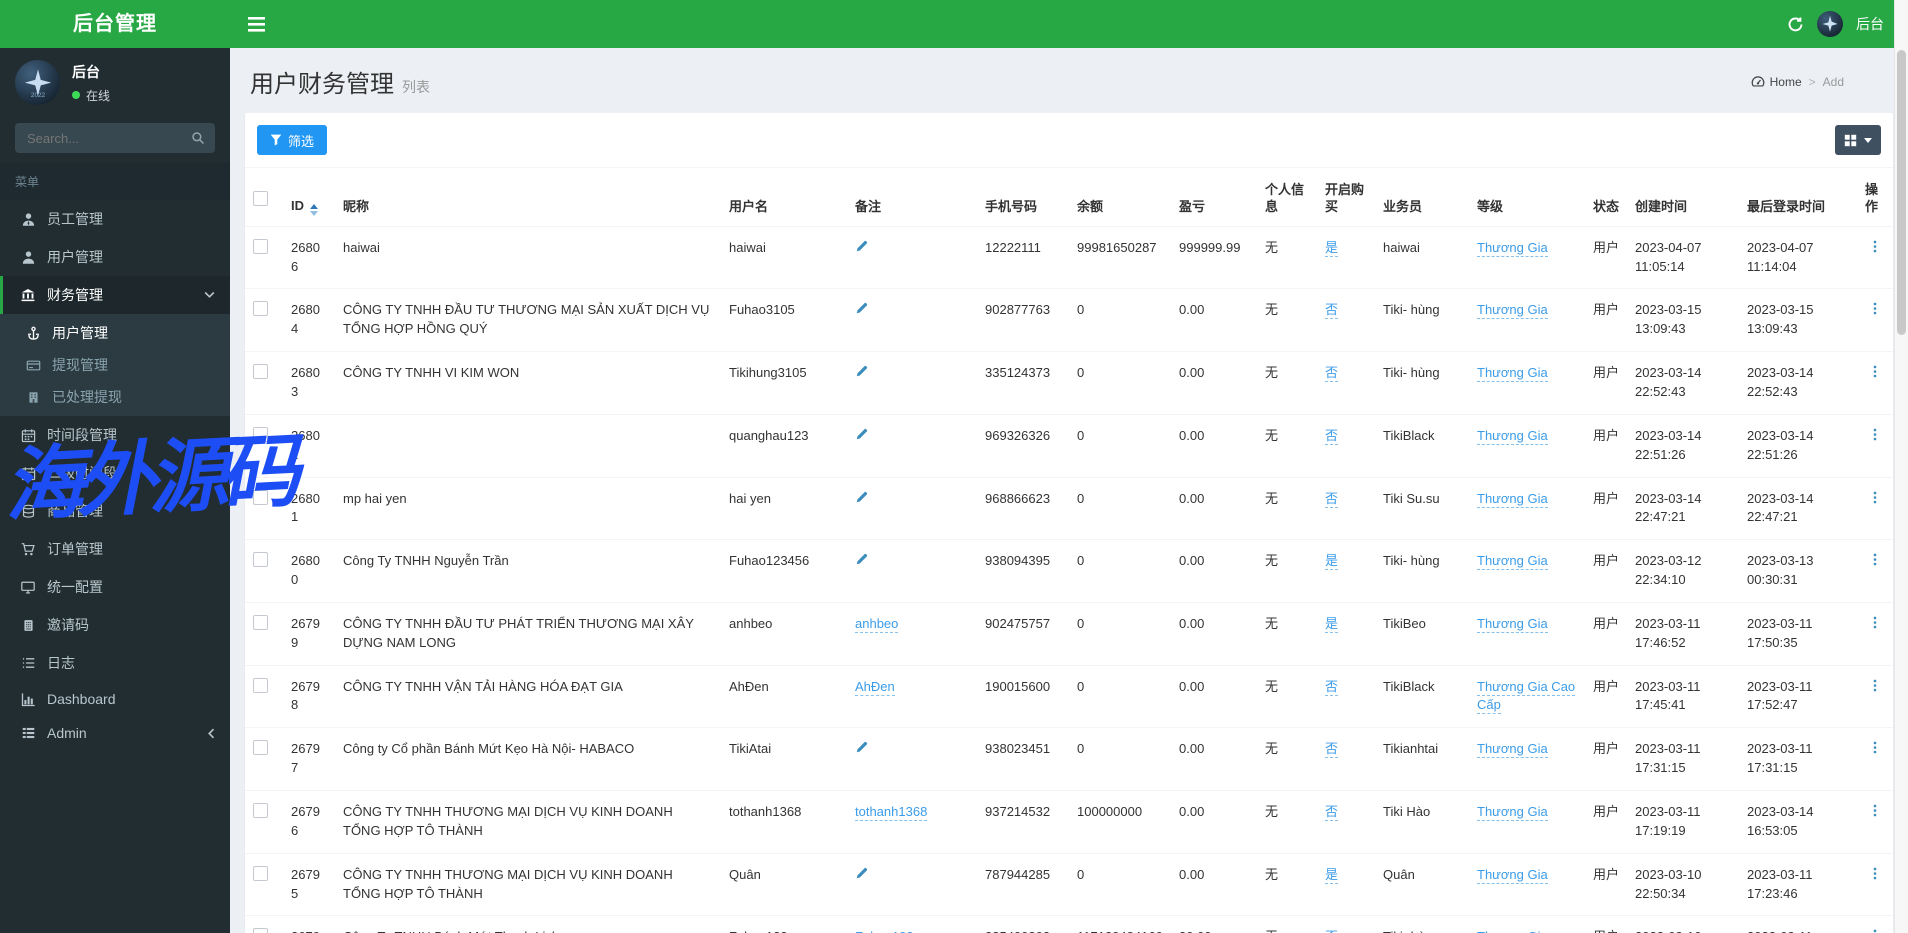 The width and height of the screenshot is (1908, 933). What do you see at coordinates (115, 549) in the screenshot?
I see `sidebar-item-6: 订单管理` at bounding box center [115, 549].